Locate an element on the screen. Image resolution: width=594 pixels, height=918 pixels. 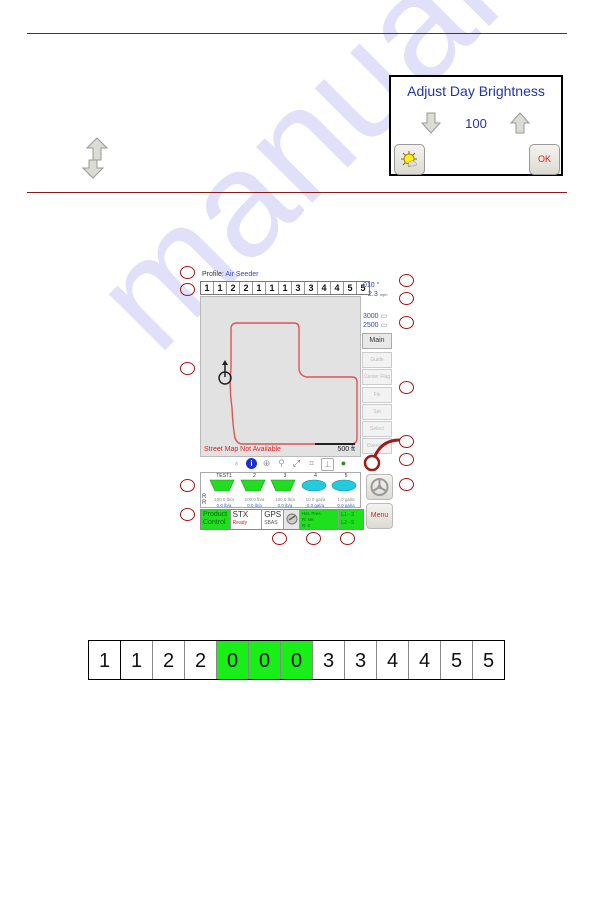
boom-icon: ⊥ is located at coordinates (327, 464).